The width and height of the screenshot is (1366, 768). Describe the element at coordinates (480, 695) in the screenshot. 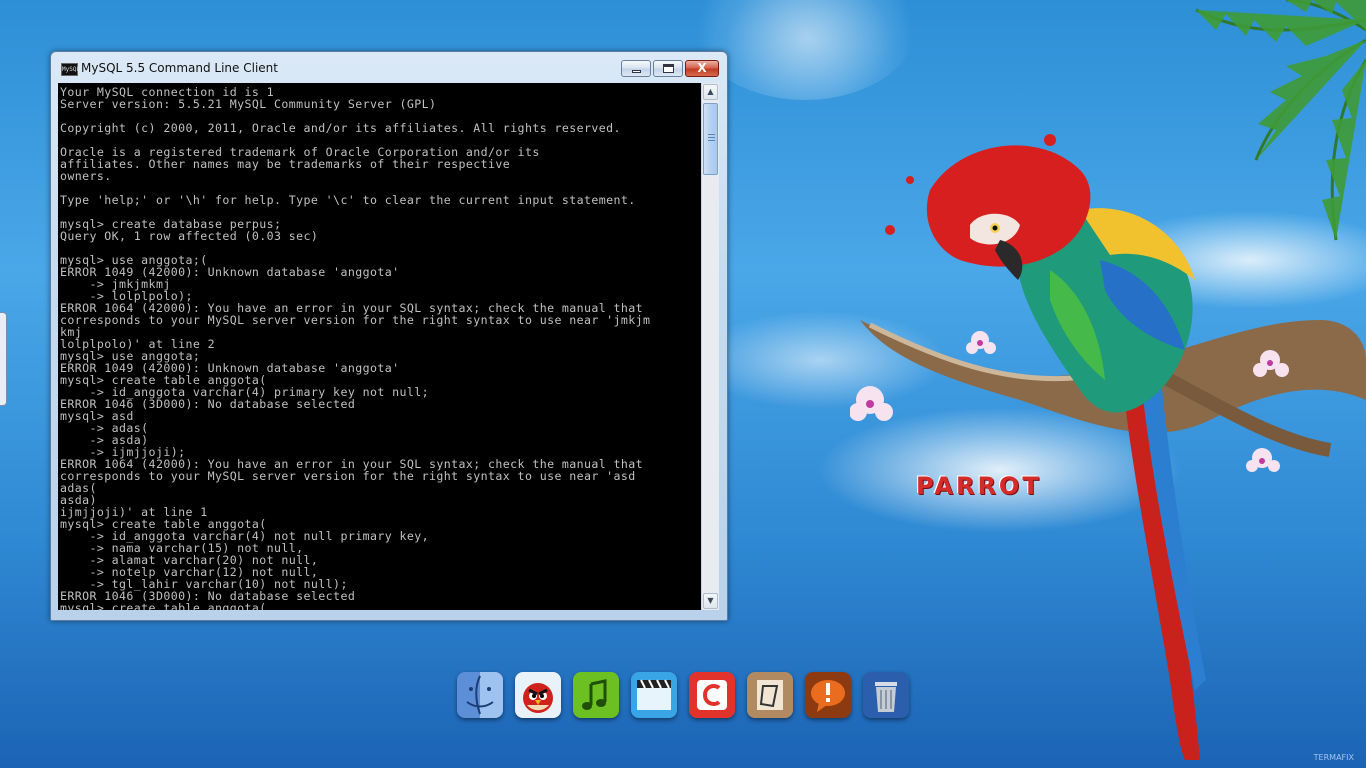

I see `finder-icon` at that location.